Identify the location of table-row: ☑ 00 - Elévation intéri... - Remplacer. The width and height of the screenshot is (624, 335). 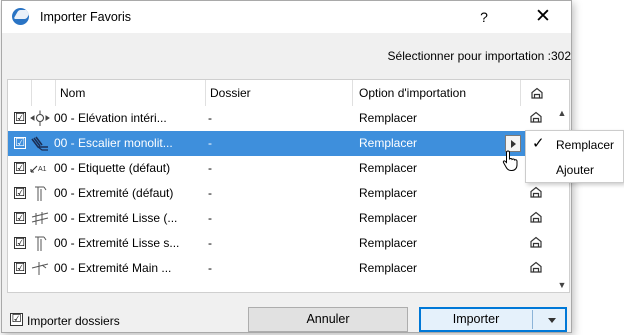
(280, 118).